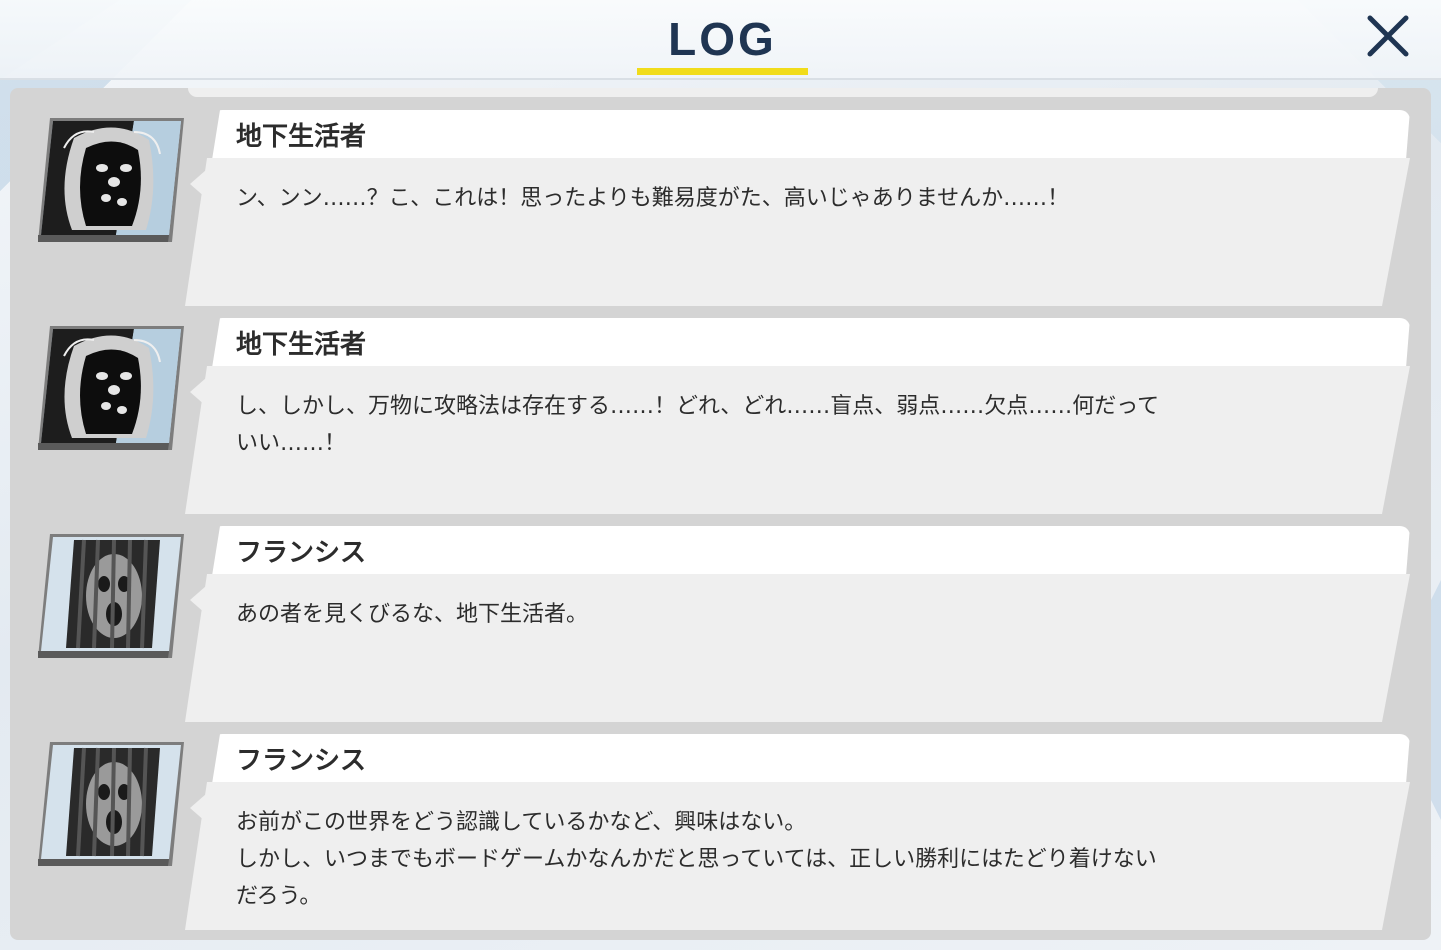 The height and width of the screenshot is (950, 1441). Describe the element at coordinates (653, 198) in the screenshot. I see `message-text: ン、ンン……？こ、これは！思ったよりも難易度がた、高いじゃありませんか……！` at that location.